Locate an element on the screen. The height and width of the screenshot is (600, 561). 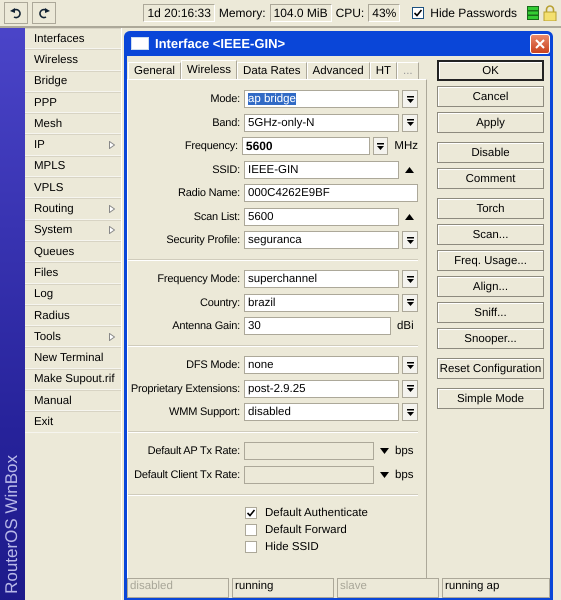
menu-item: Wireless is located at coordinates (72, 60).